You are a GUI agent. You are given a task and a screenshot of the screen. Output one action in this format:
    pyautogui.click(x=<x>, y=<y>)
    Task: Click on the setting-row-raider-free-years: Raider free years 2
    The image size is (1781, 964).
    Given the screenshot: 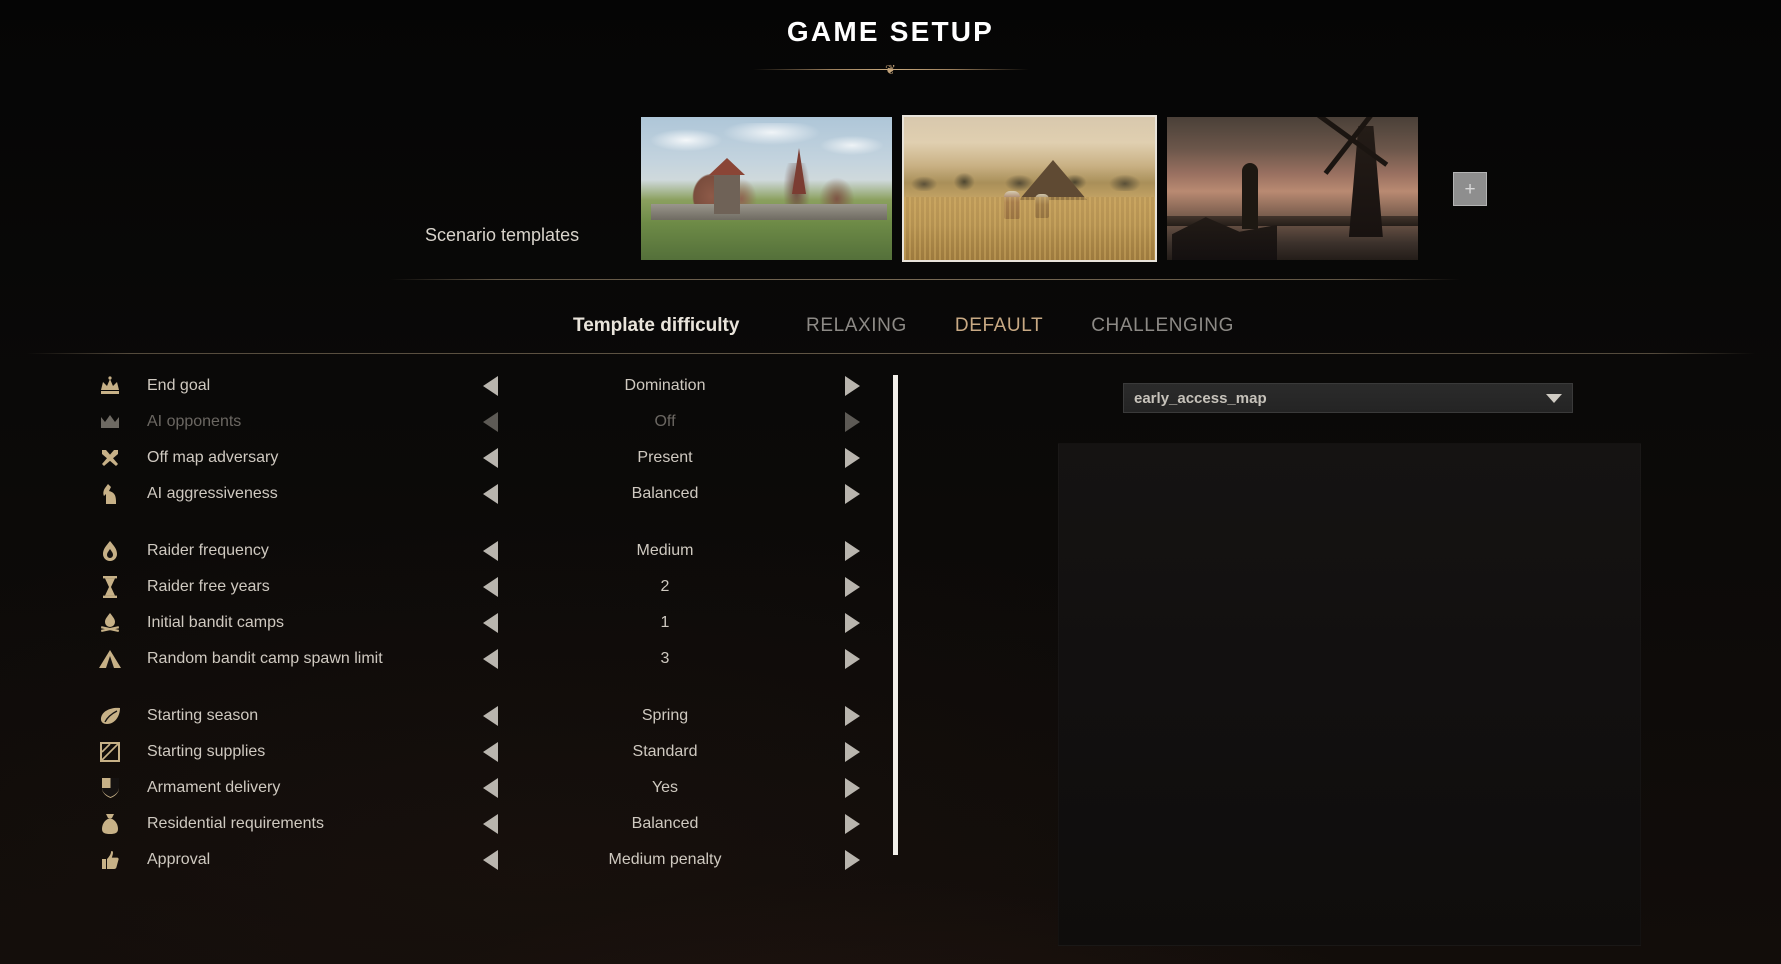 What is the action you would take?
    pyautogui.click(x=495, y=587)
    